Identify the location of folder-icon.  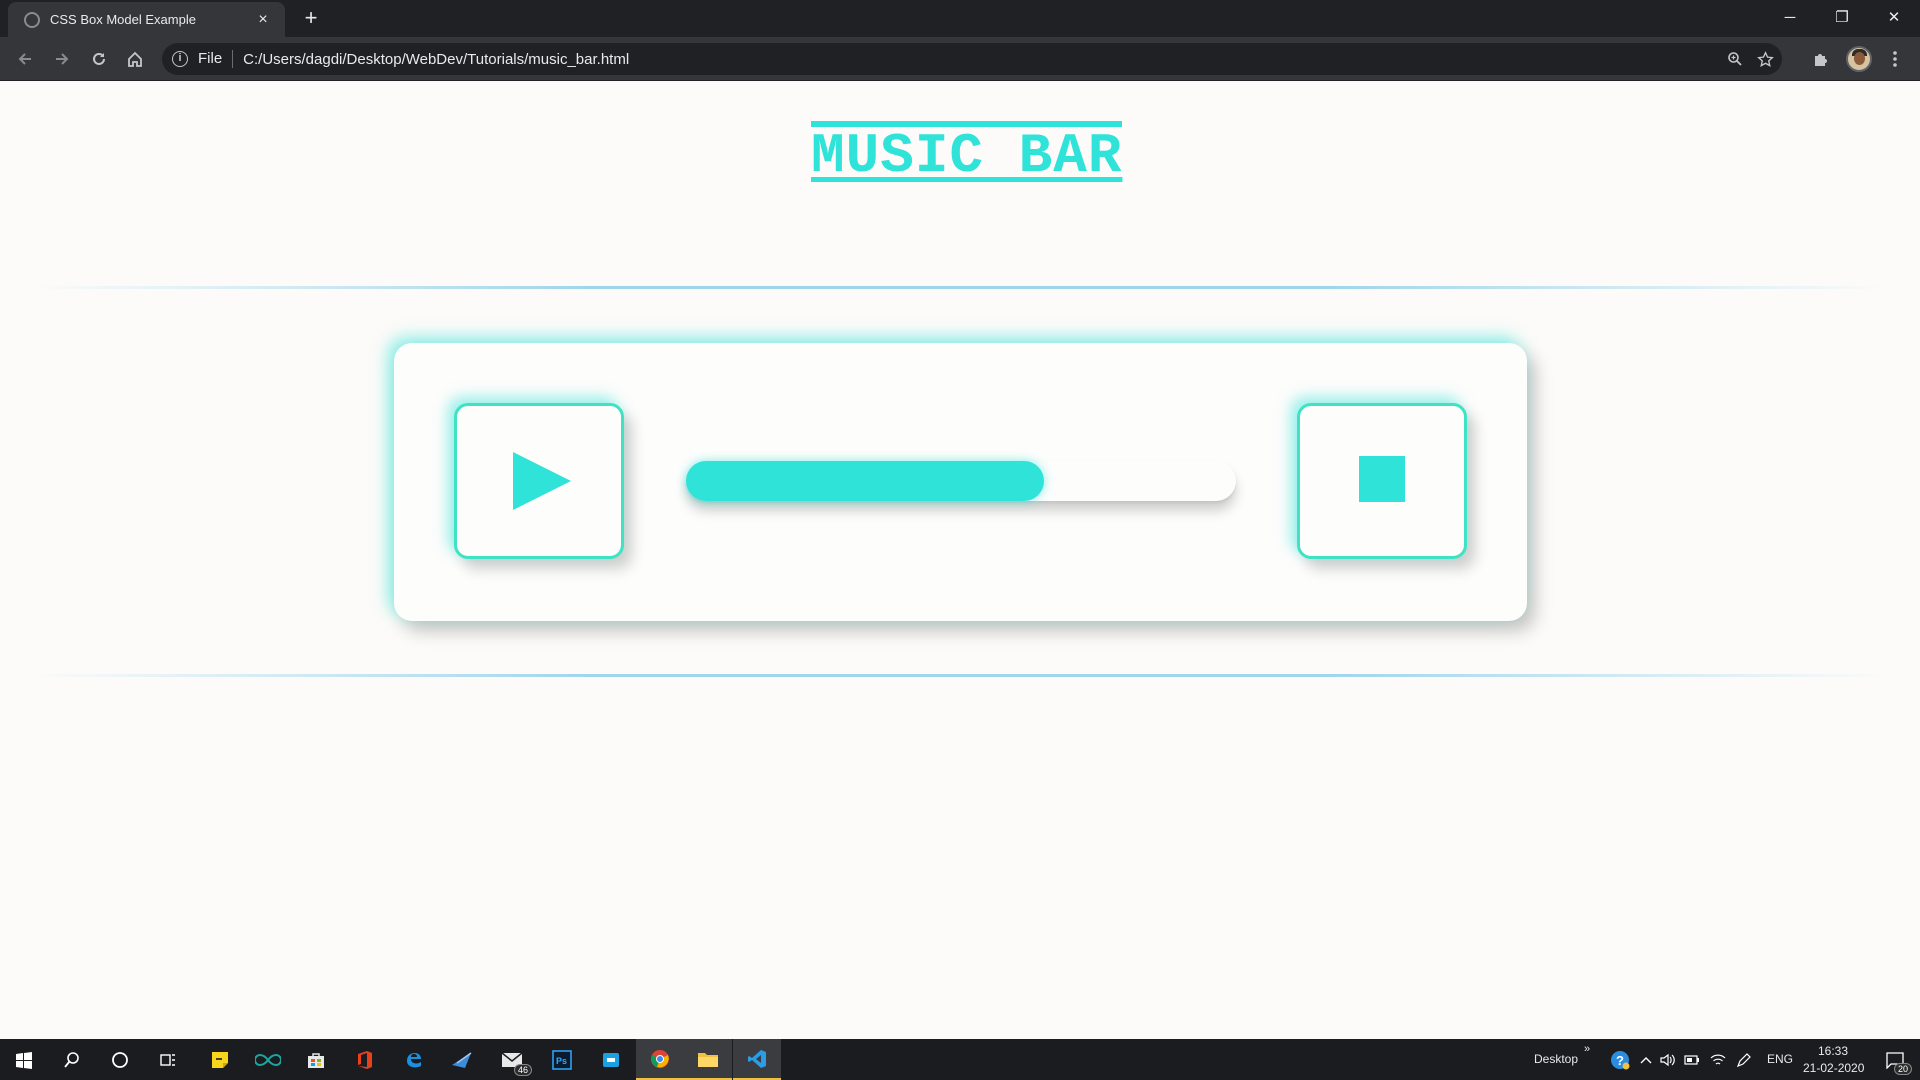
(708, 1059).